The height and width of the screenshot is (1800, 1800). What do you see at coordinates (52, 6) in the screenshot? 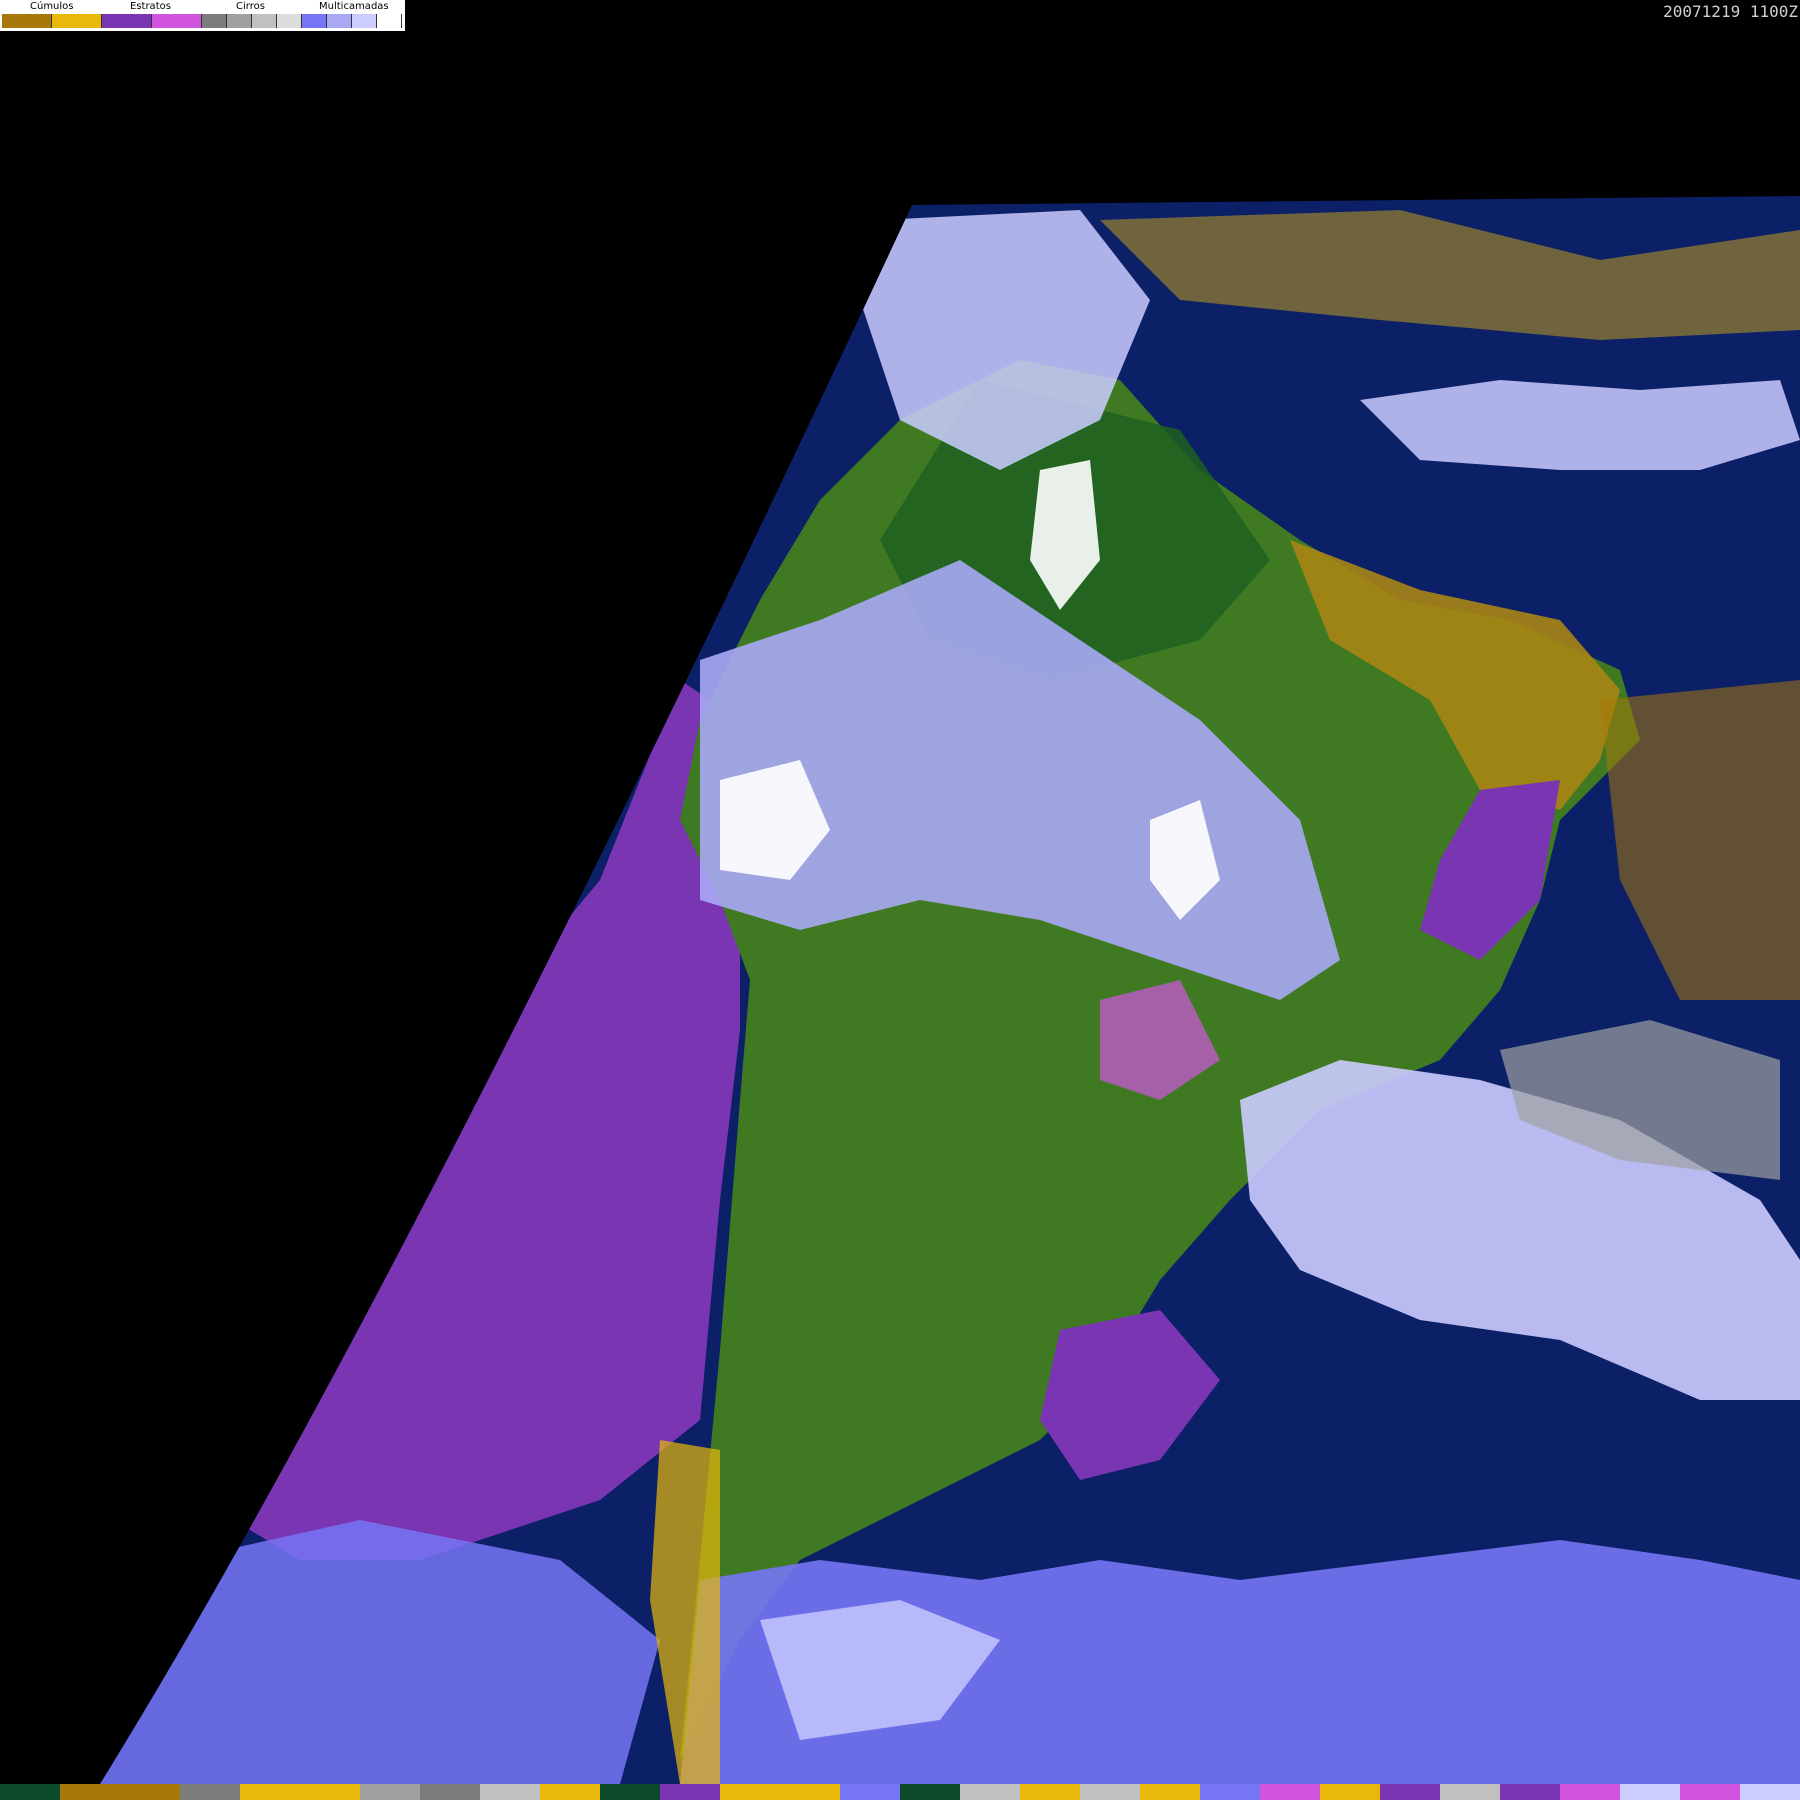
I see `legend-label-cumulus: Cúmulos` at bounding box center [52, 6].